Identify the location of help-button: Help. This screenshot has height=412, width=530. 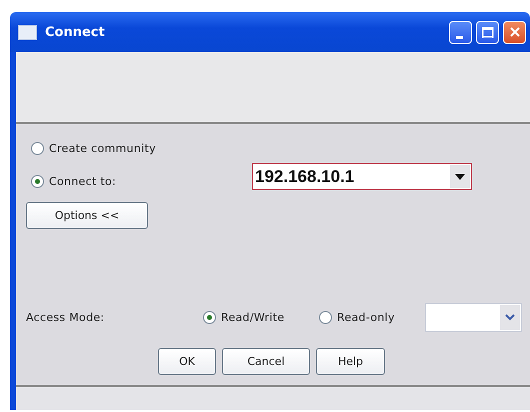
(350, 361).